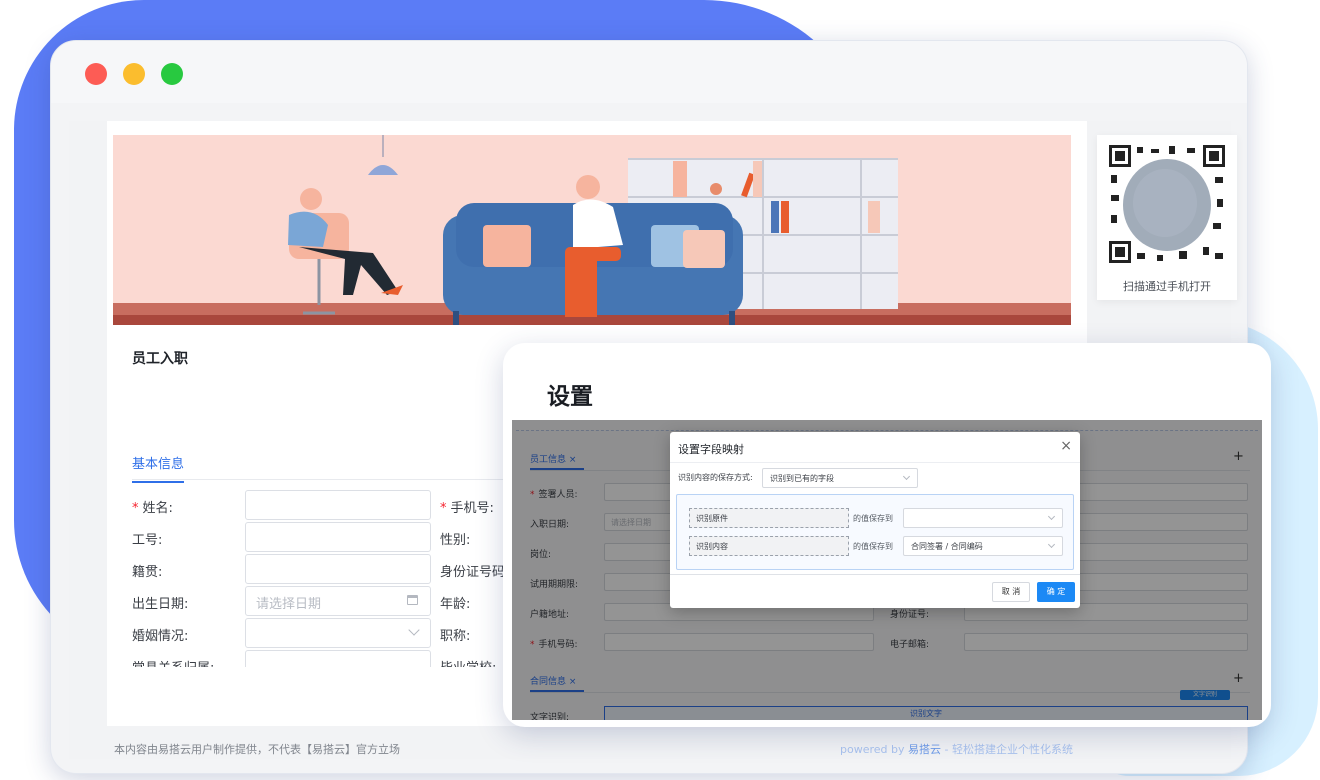 This screenshot has height=780, width=1320. Describe the element at coordinates (160, 359) in the screenshot. I see `form-title: 员工入职` at that location.